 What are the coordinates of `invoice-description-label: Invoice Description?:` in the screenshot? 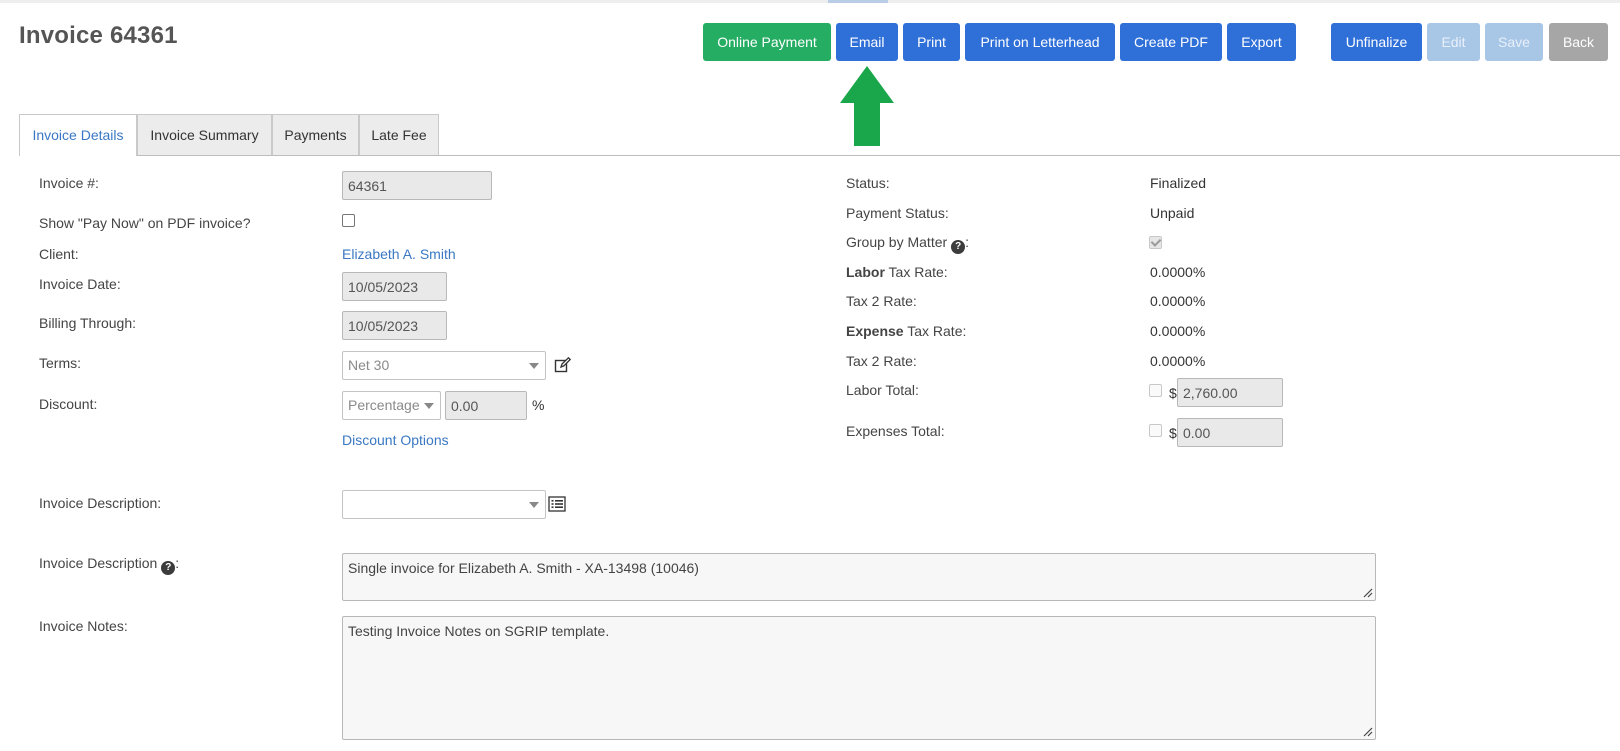 It's located at (109, 565).